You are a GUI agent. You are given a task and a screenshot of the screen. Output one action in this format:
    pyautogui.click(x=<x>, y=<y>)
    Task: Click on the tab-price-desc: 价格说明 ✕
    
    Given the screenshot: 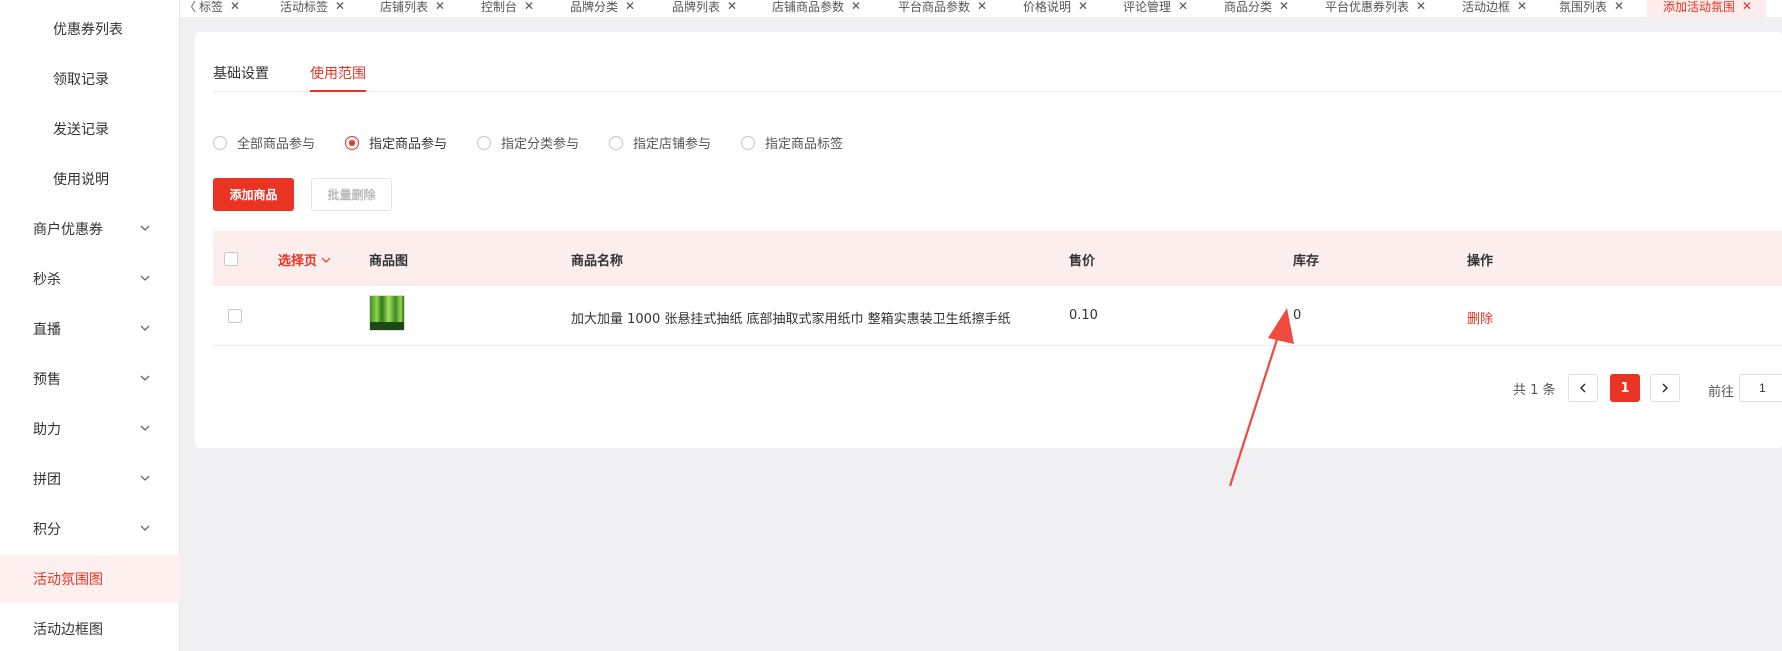 What is the action you would take?
    pyautogui.click(x=1055, y=8)
    